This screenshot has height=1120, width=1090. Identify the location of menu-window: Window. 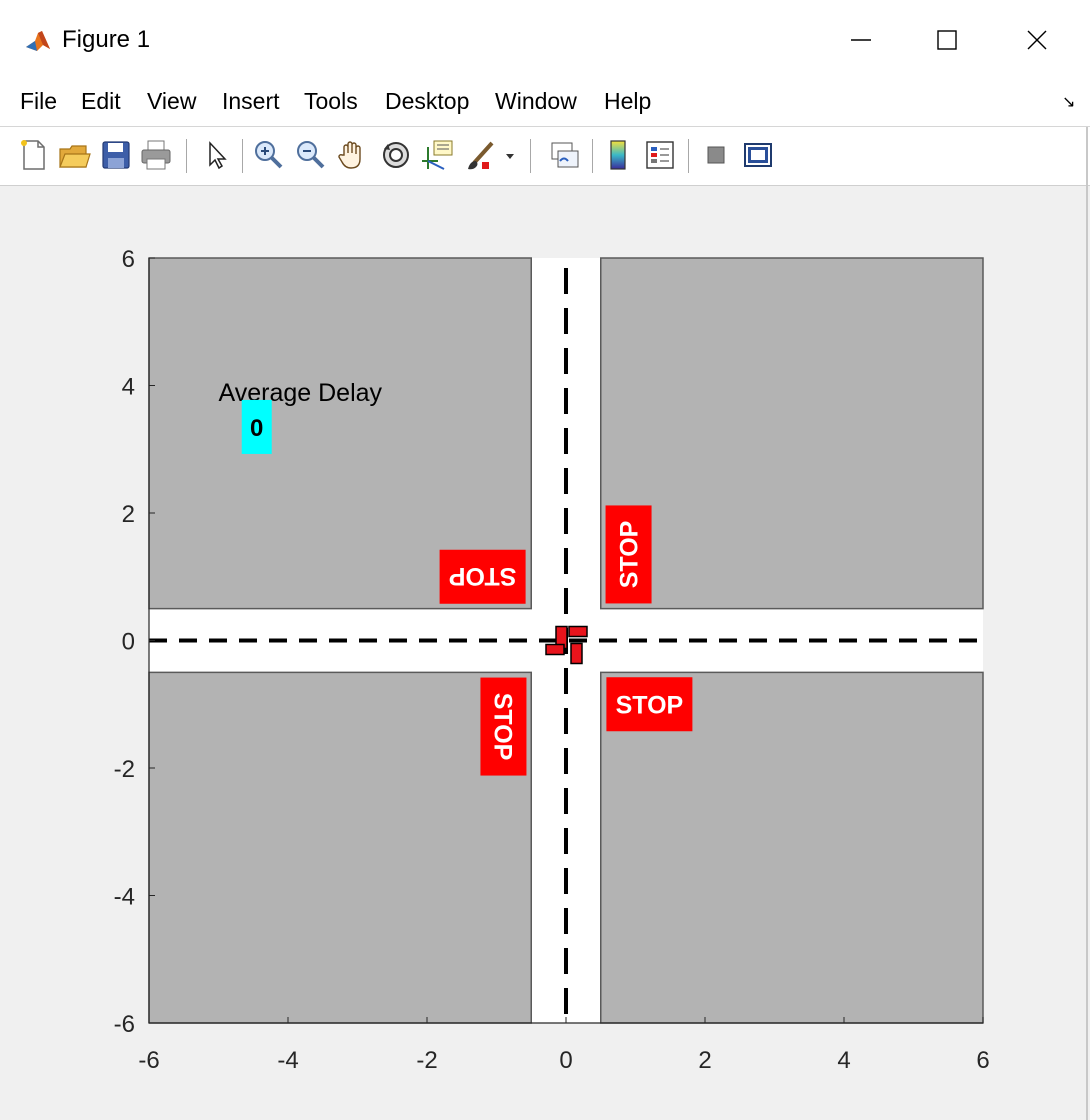
(536, 101).